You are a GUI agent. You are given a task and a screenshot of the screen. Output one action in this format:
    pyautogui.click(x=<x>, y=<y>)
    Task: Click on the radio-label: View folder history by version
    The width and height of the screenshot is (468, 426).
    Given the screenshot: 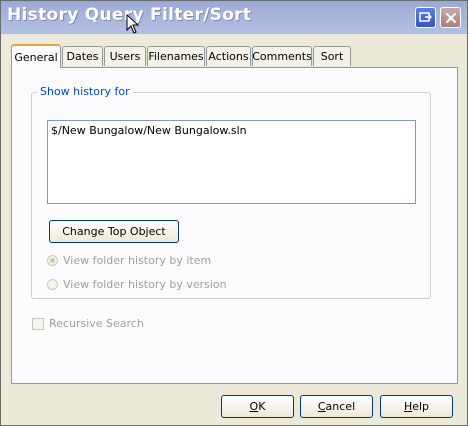 What is the action you would take?
    pyautogui.click(x=145, y=284)
    